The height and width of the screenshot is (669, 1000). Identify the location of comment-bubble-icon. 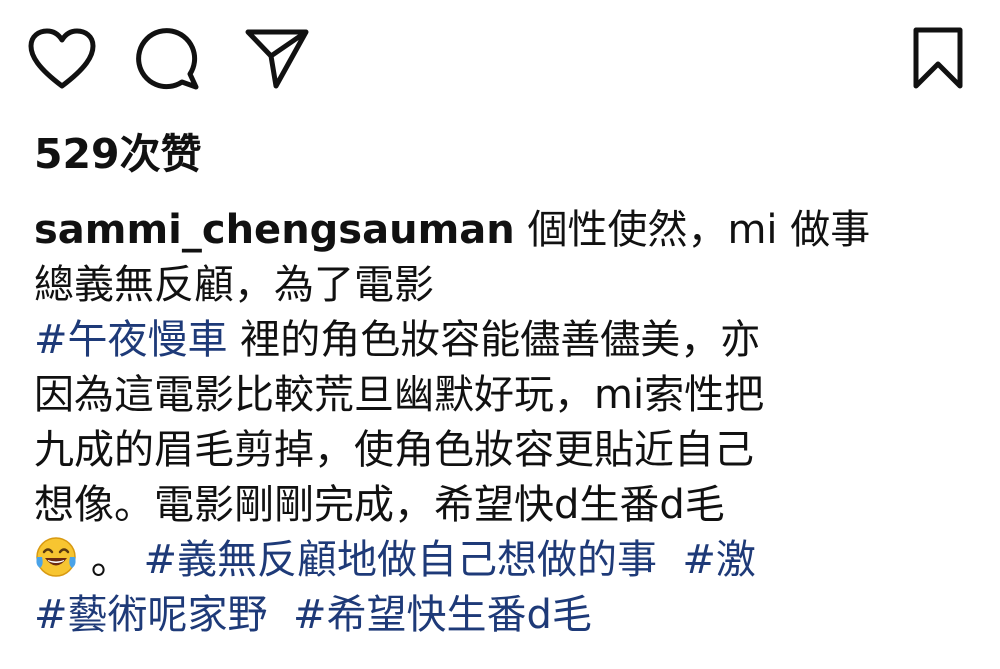
(168, 59).